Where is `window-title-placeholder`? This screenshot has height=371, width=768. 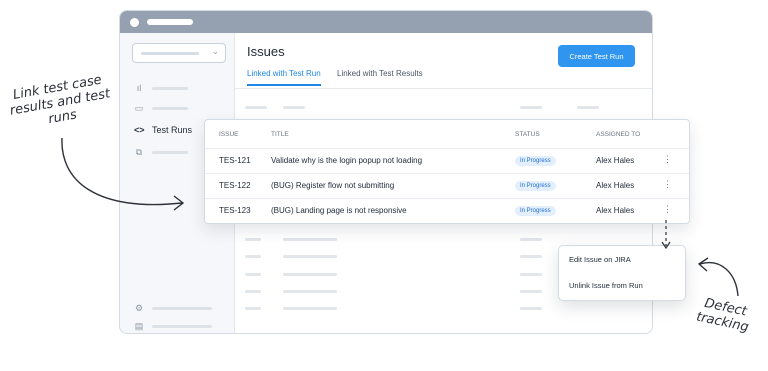 window-title-placeholder is located at coordinates (170, 22).